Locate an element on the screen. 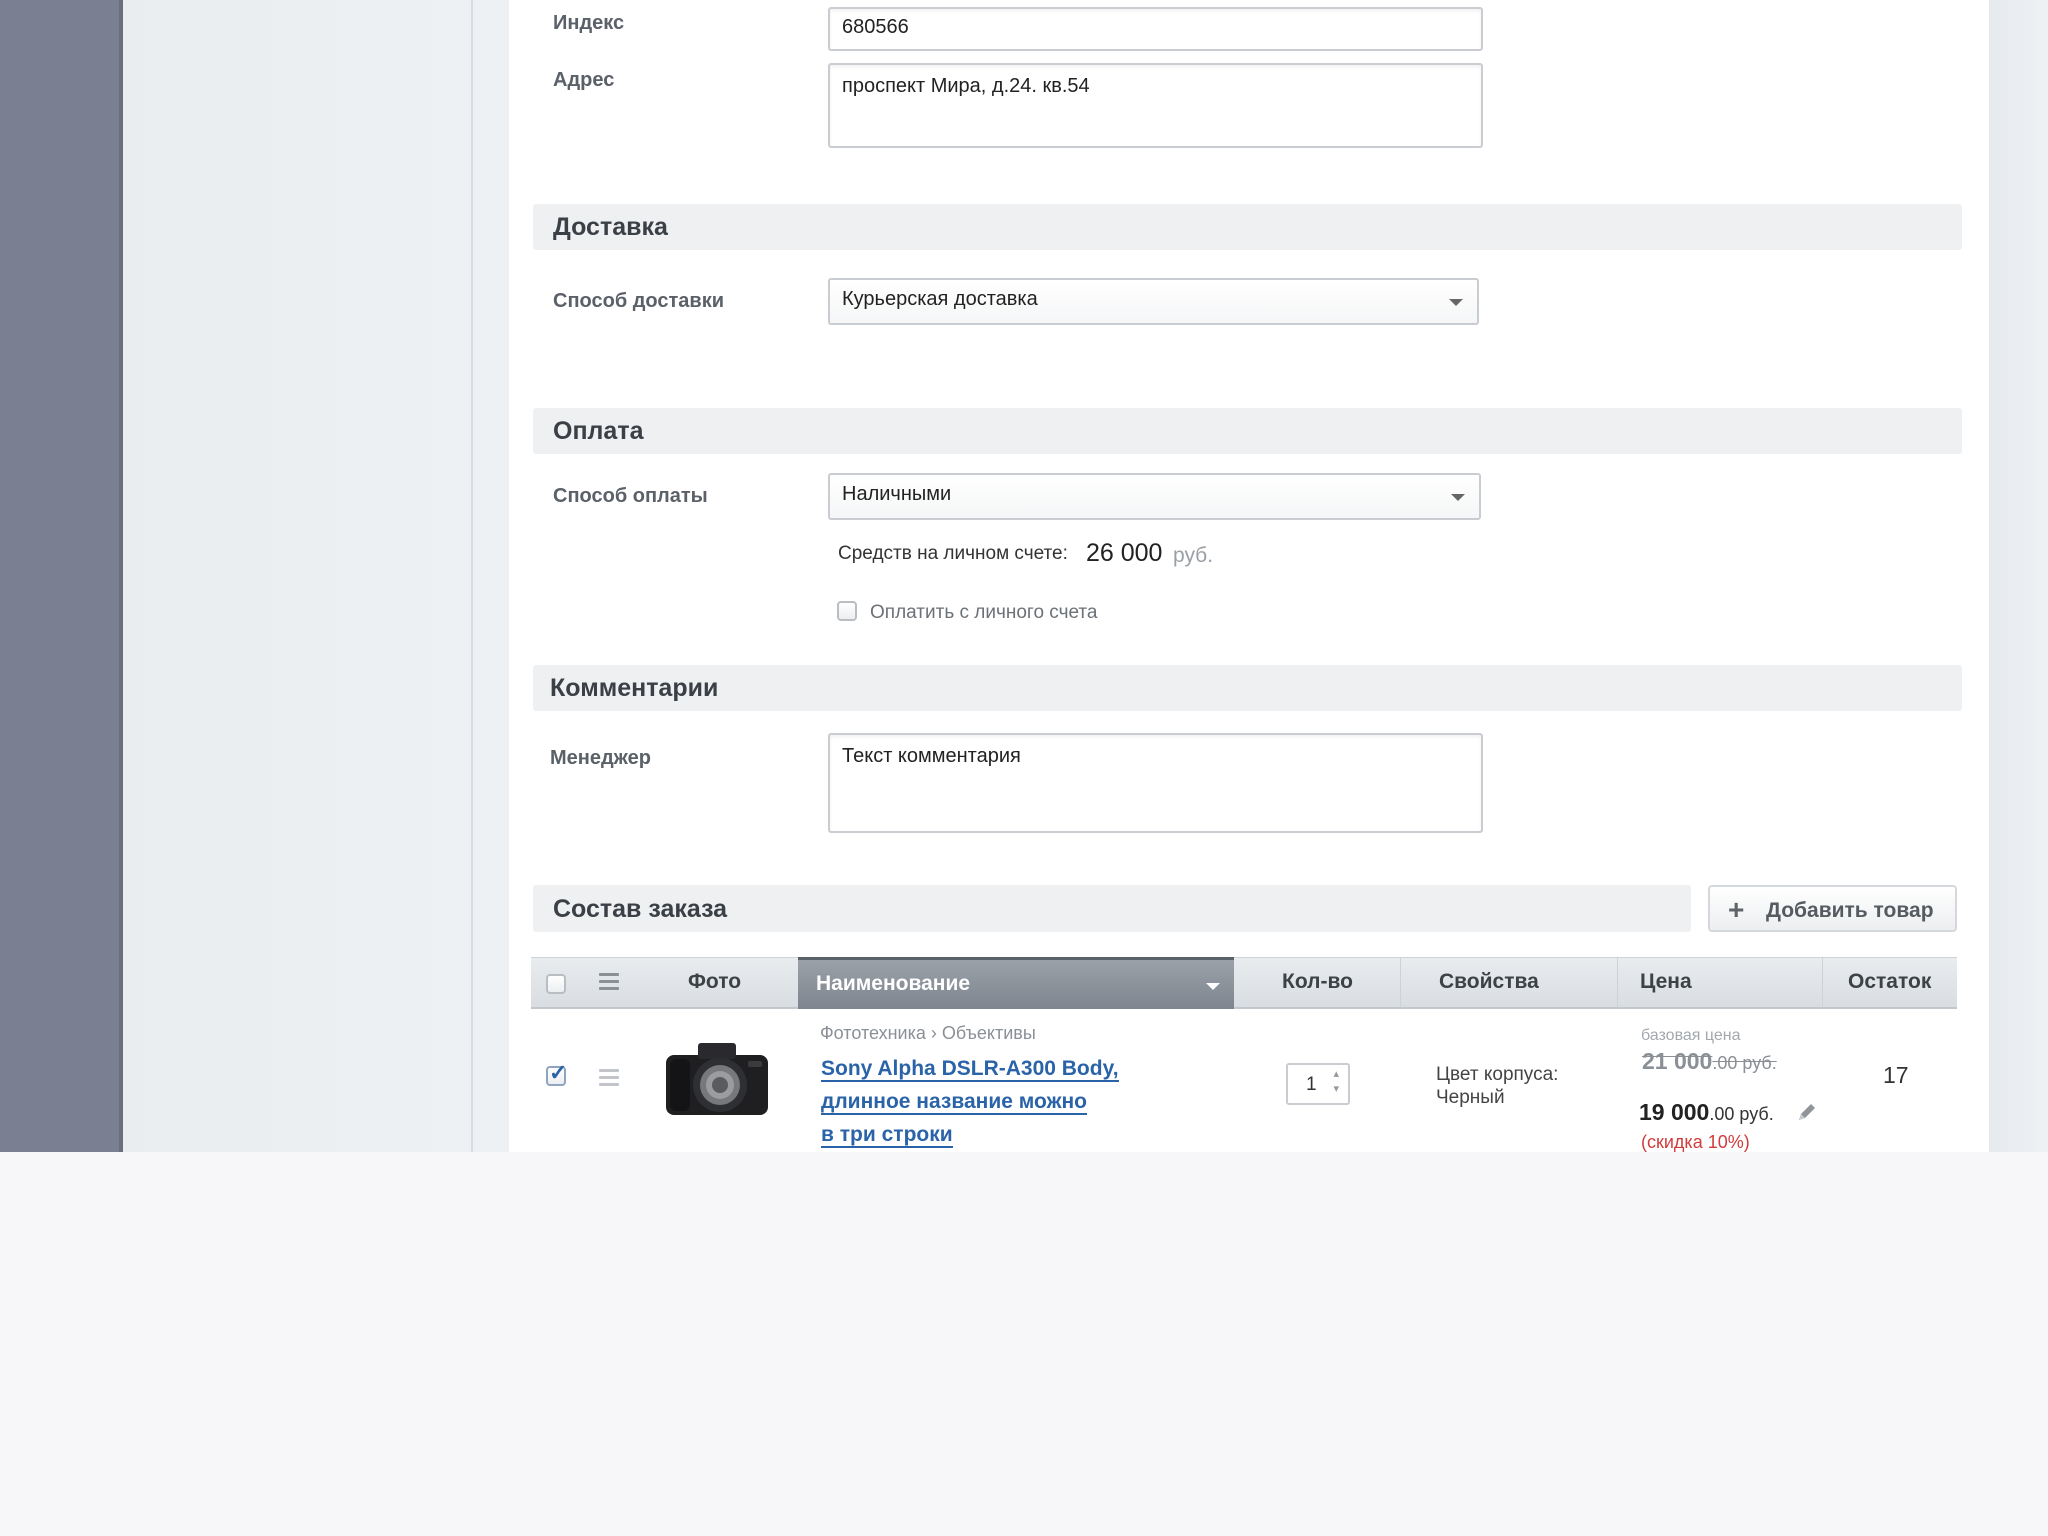 The width and height of the screenshot is (2048, 1536). base-price-label: базовая цена is located at coordinates (1691, 1035).